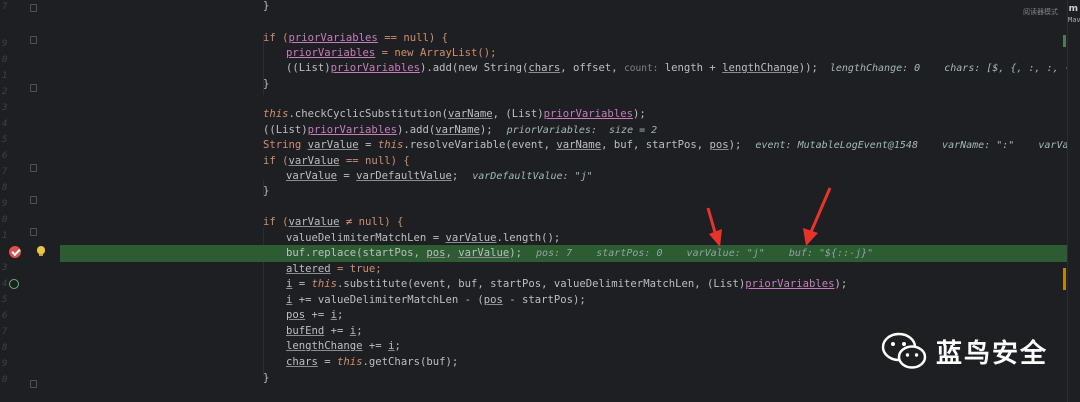 The width and height of the screenshot is (1080, 402). What do you see at coordinates (904, 350) in the screenshot?
I see `wechat-logo-icon` at bounding box center [904, 350].